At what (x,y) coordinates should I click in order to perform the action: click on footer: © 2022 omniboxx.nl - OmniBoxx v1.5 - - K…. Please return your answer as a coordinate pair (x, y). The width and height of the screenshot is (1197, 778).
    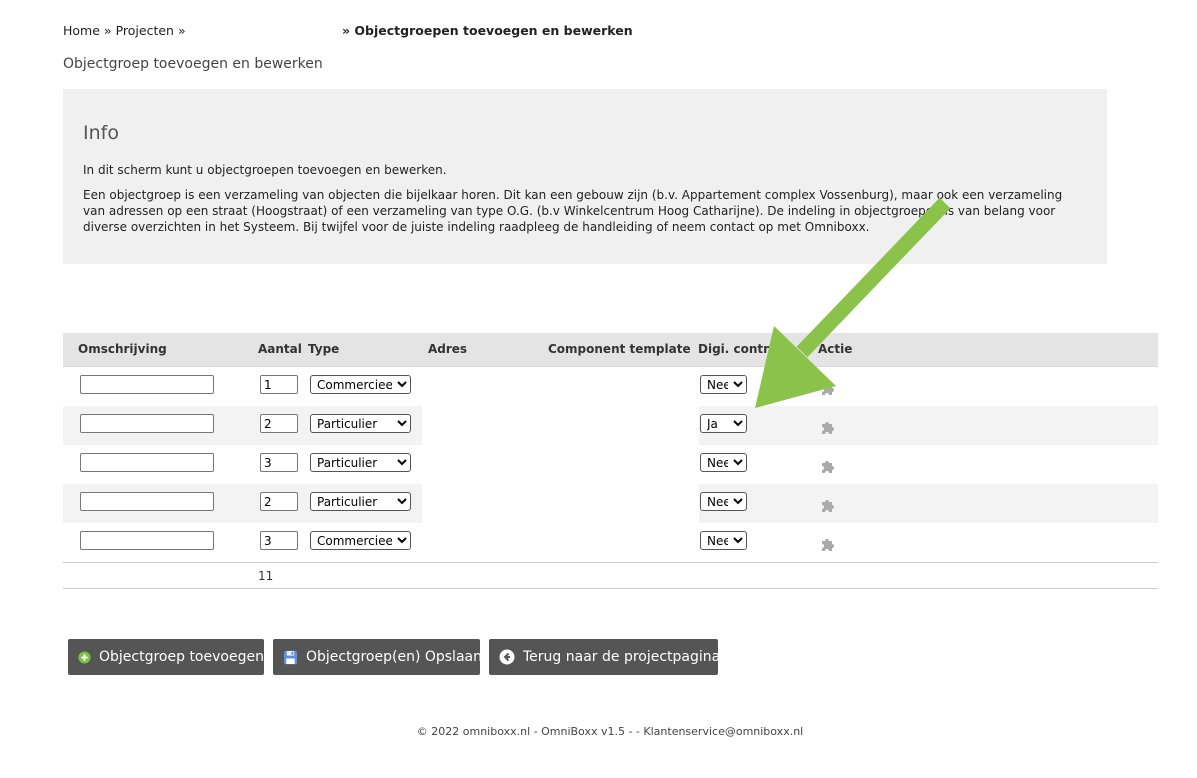
    Looking at the image, I should click on (598, 731).